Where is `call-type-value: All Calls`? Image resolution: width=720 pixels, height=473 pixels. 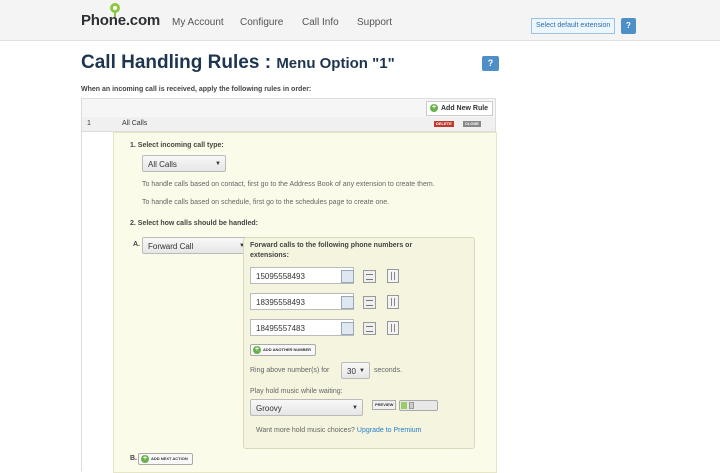 call-type-value: All Calls is located at coordinates (162, 164).